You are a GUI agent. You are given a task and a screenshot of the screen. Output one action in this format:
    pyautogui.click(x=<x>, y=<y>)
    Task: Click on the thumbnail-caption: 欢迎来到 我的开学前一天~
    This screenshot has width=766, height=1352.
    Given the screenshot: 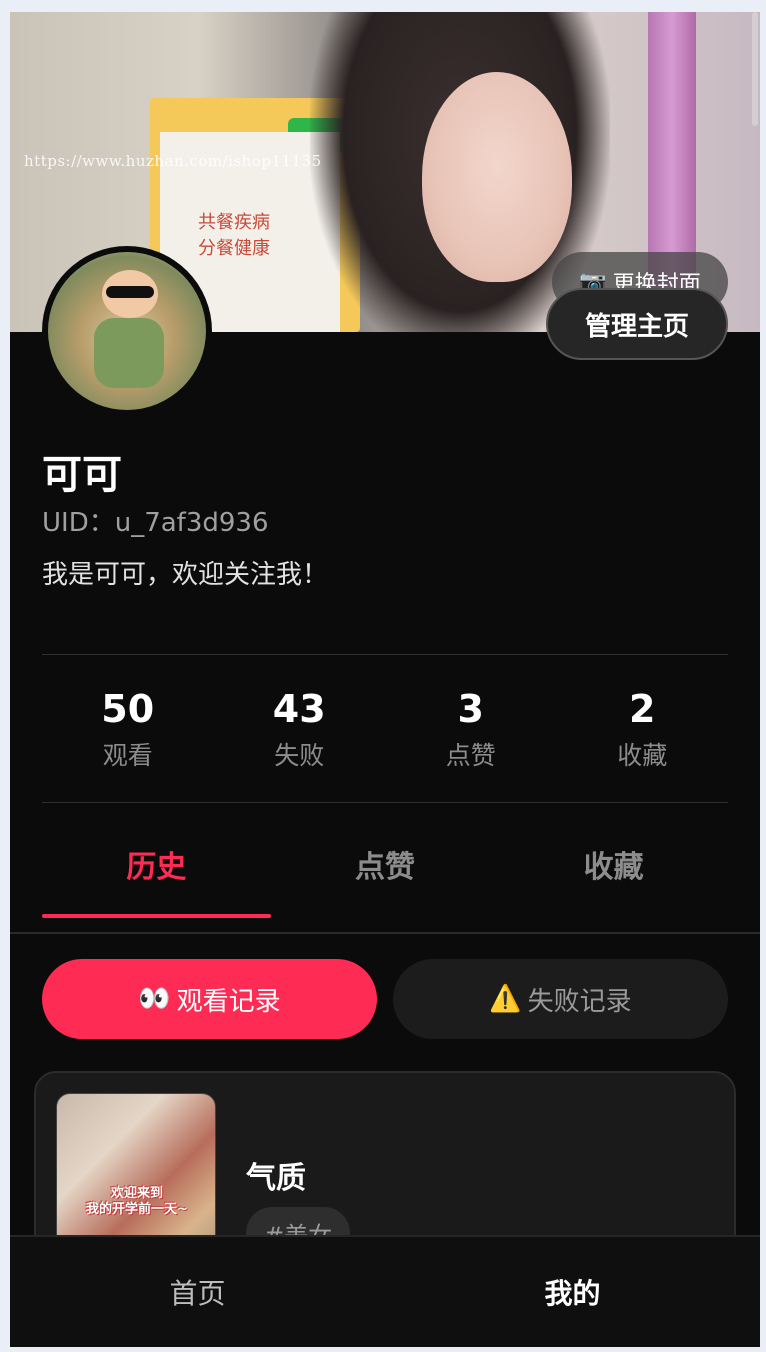 What is the action you would take?
    pyautogui.click(x=137, y=1201)
    